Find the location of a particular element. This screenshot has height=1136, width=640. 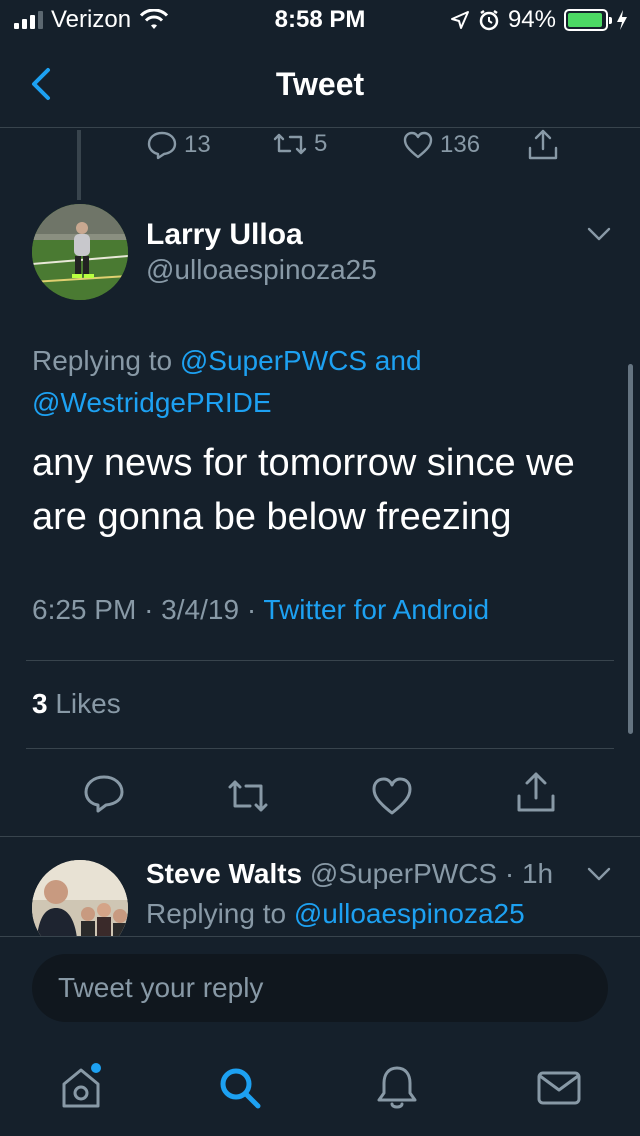

messages-envelope-icon is located at coordinates (559, 1087).